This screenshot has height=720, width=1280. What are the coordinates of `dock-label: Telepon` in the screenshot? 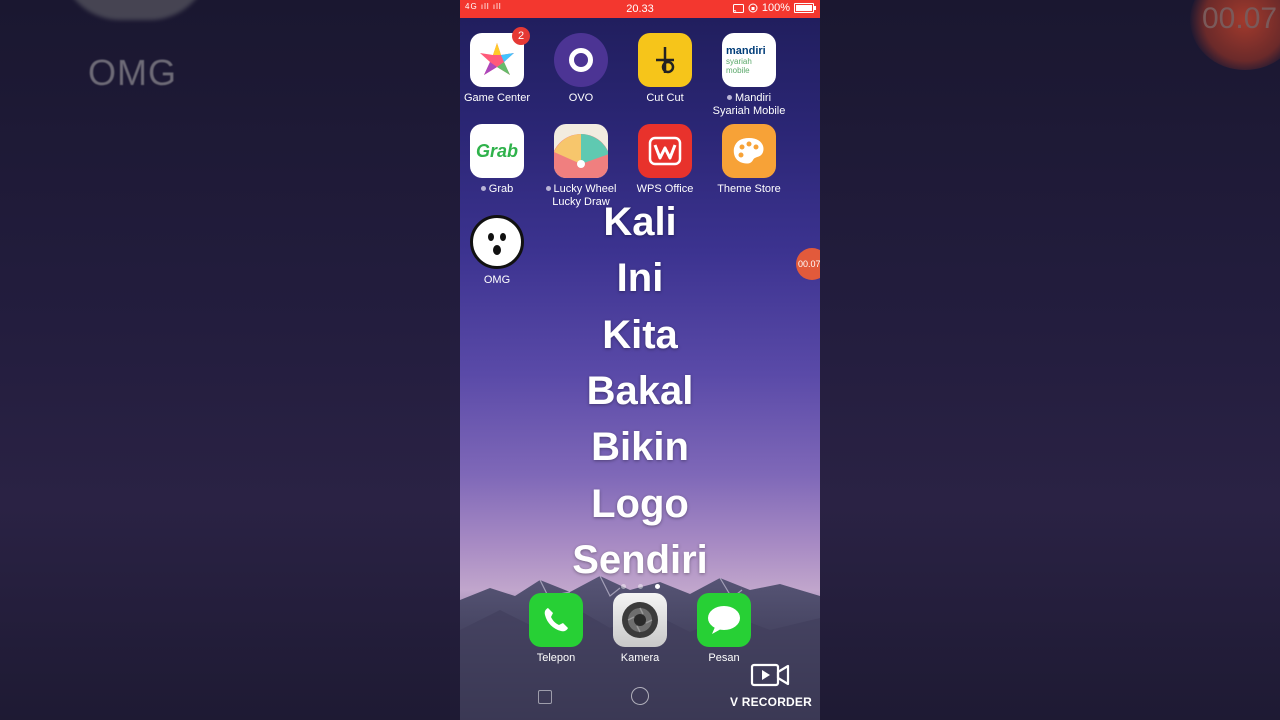 It's located at (556, 658).